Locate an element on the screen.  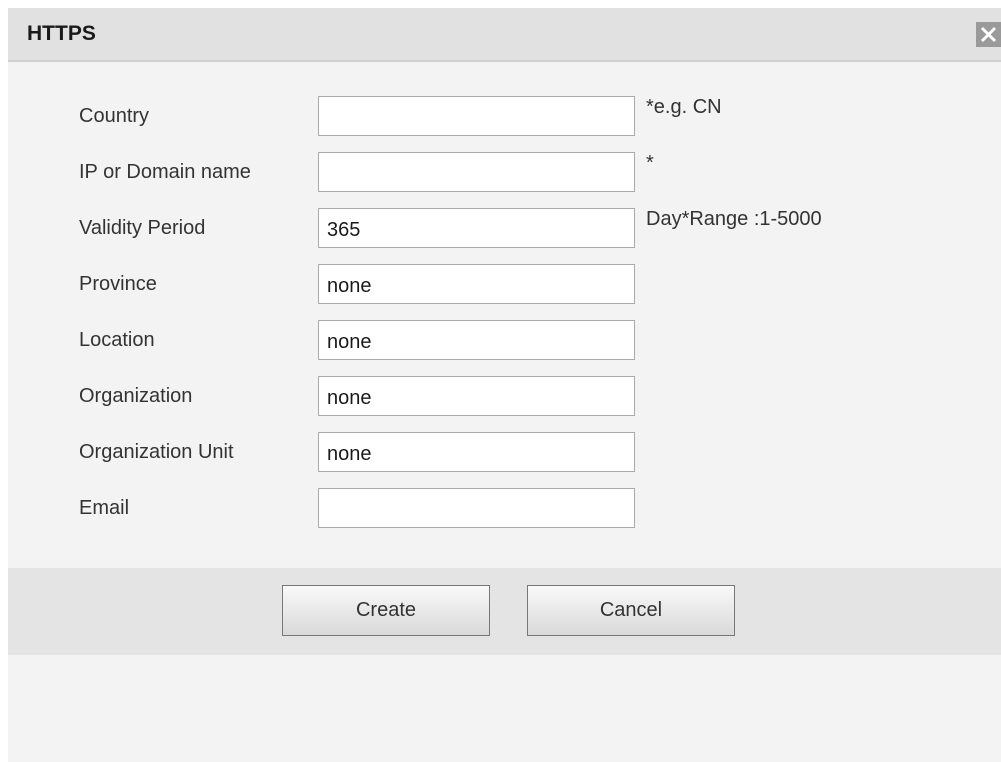
dialog-titlebar: HTTPS is located at coordinates (504, 35).